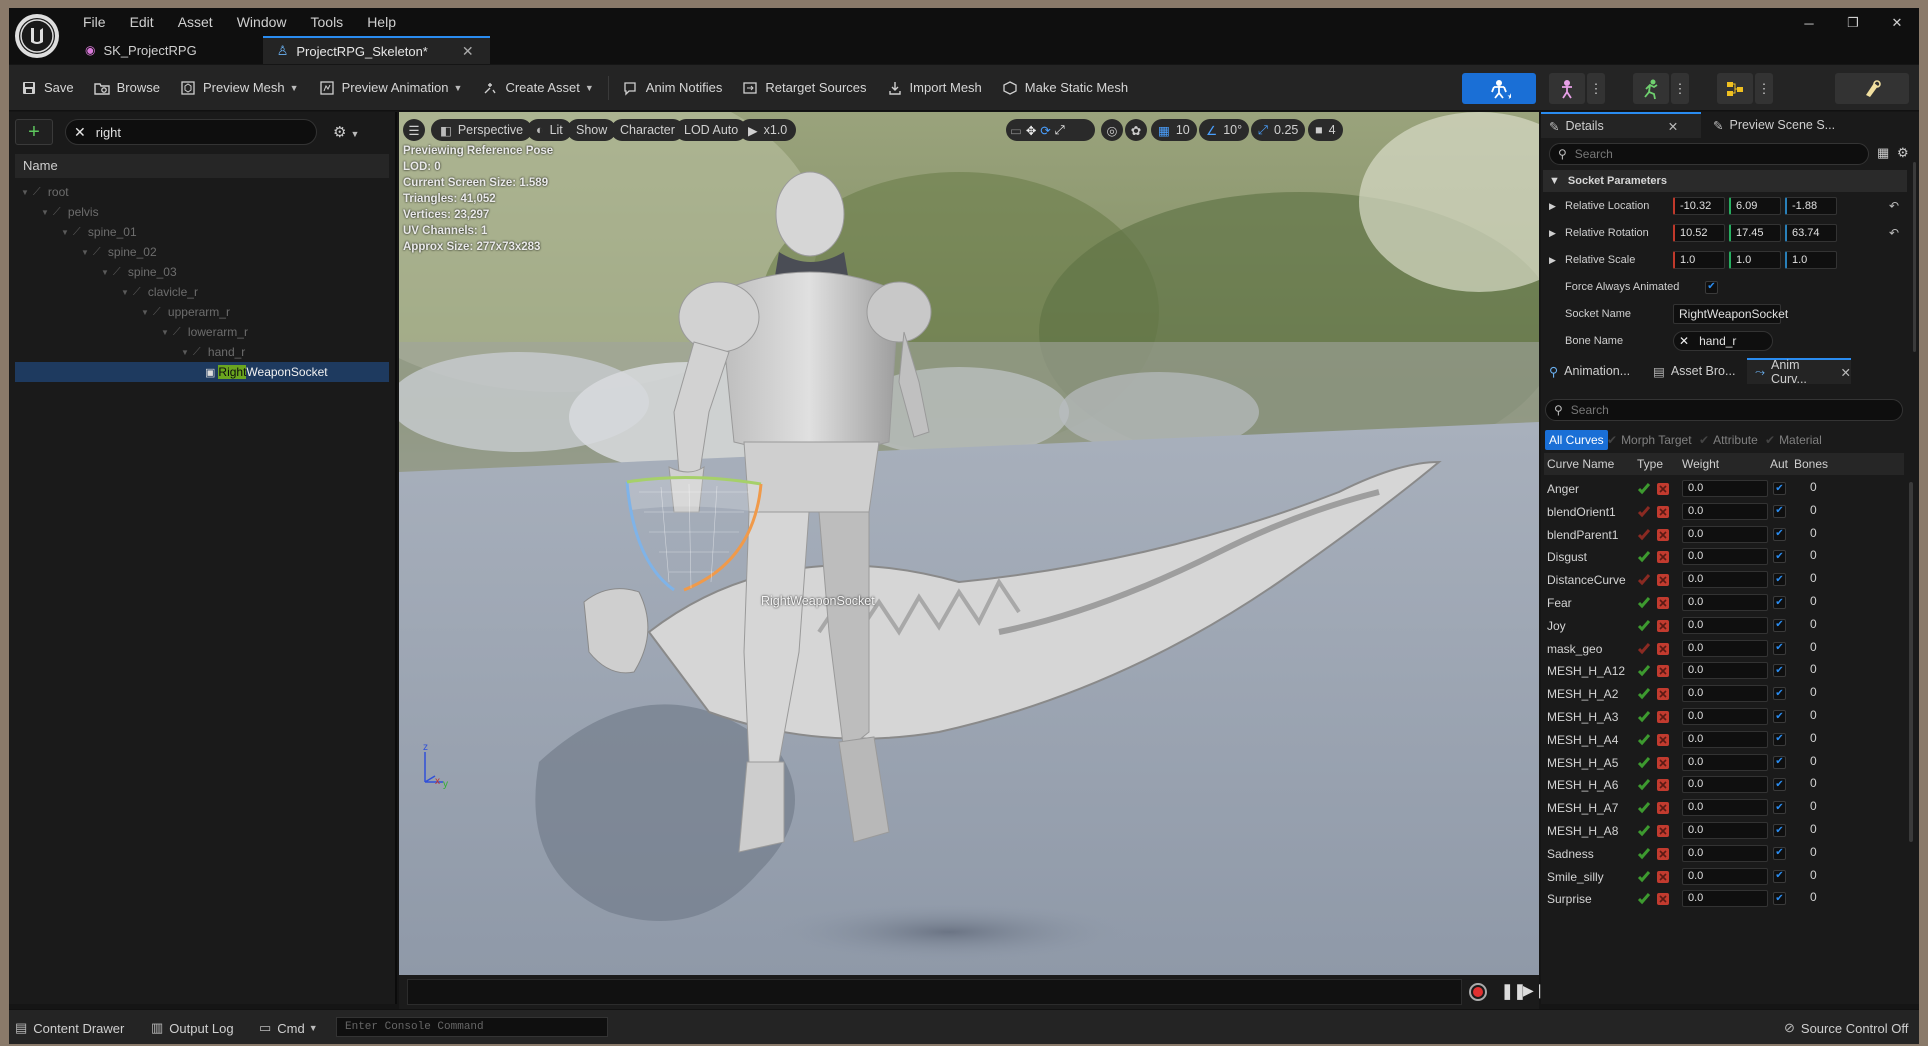 This screenshot has width=1928, height=1046. What do you see at coordinates (1567, 88) in the screenshot?
I see `mesh-mode-button` at bounding box center [1567, 88].